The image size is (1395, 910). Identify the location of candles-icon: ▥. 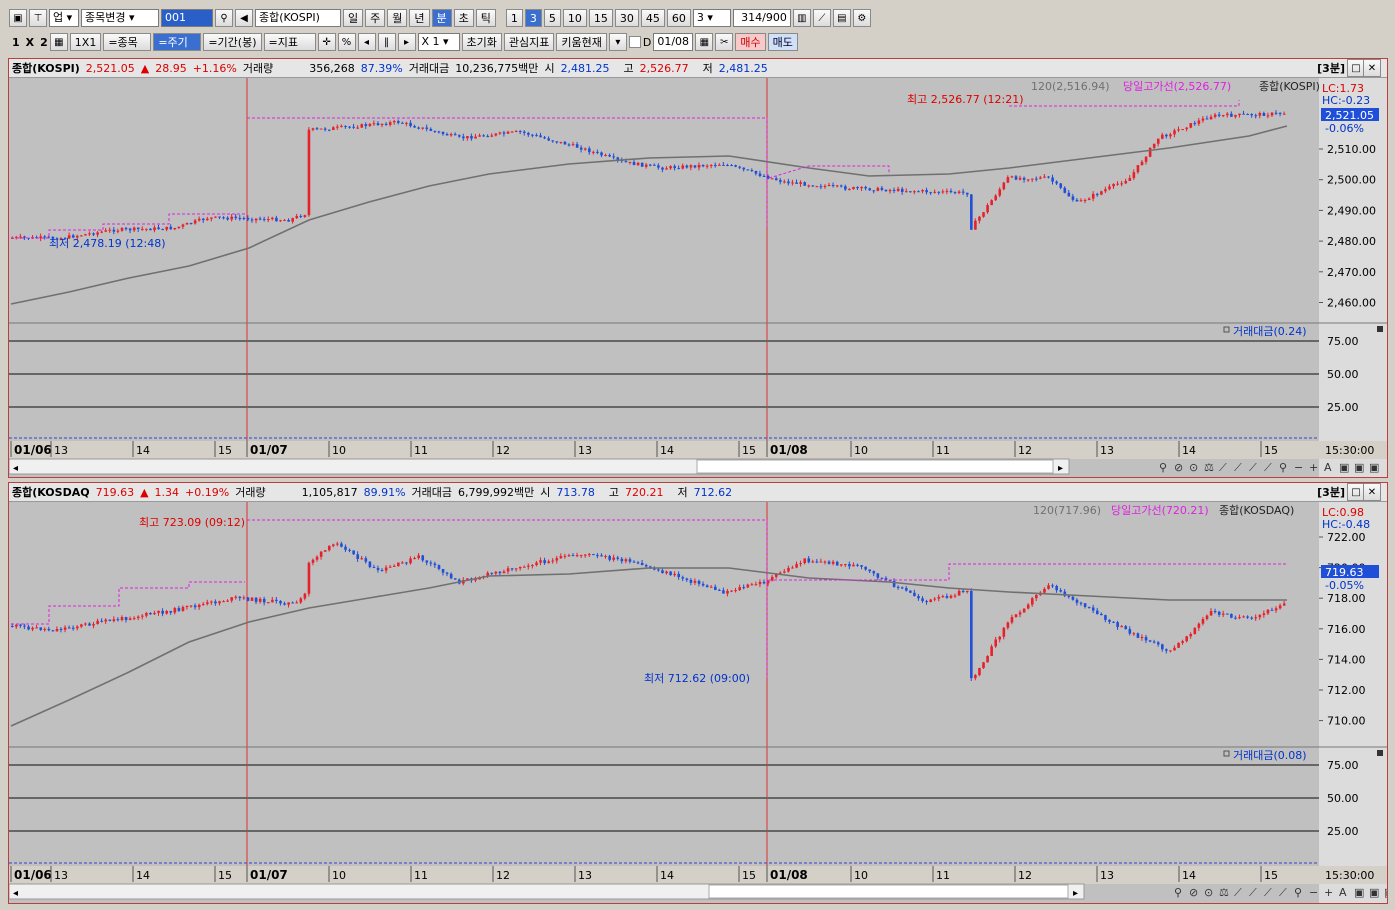
(801, 18).